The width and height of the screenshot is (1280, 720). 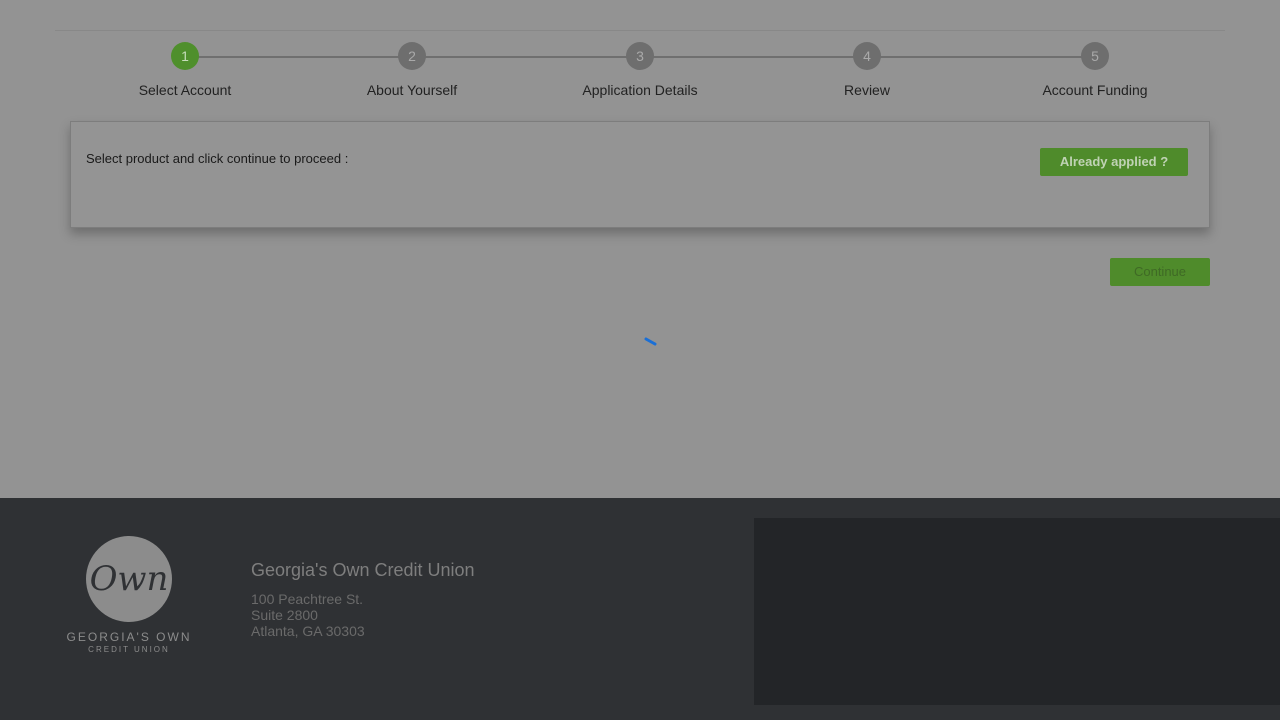 I want to click on step-select-account: 1 Select Account, so click(x=185, y=69).